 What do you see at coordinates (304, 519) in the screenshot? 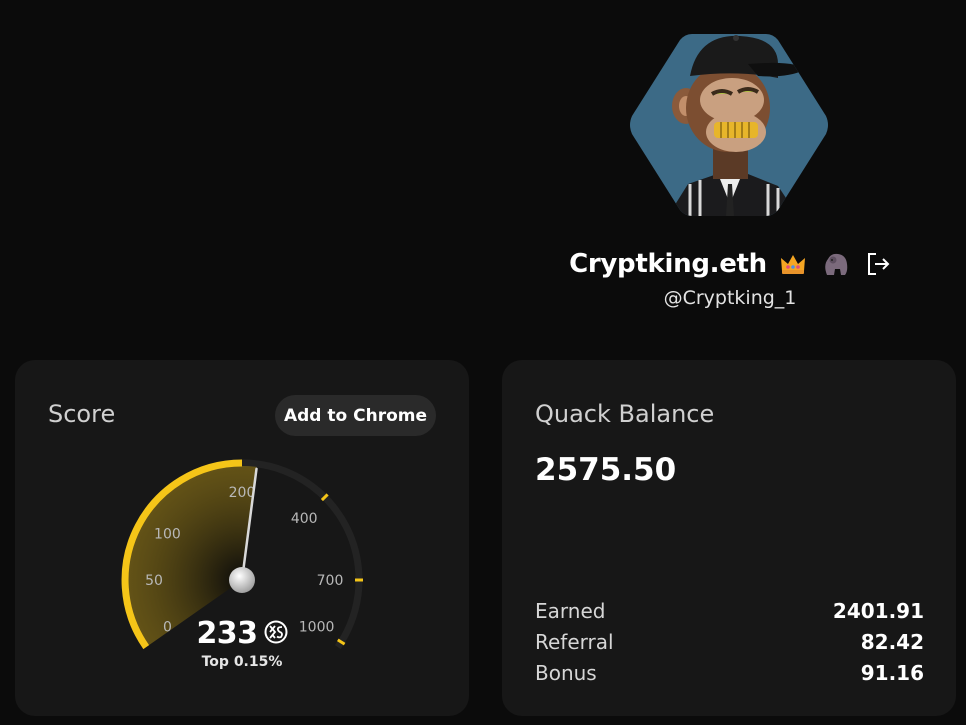
I see `gauge-tick-label: 400` at bounding box center [304, 519].